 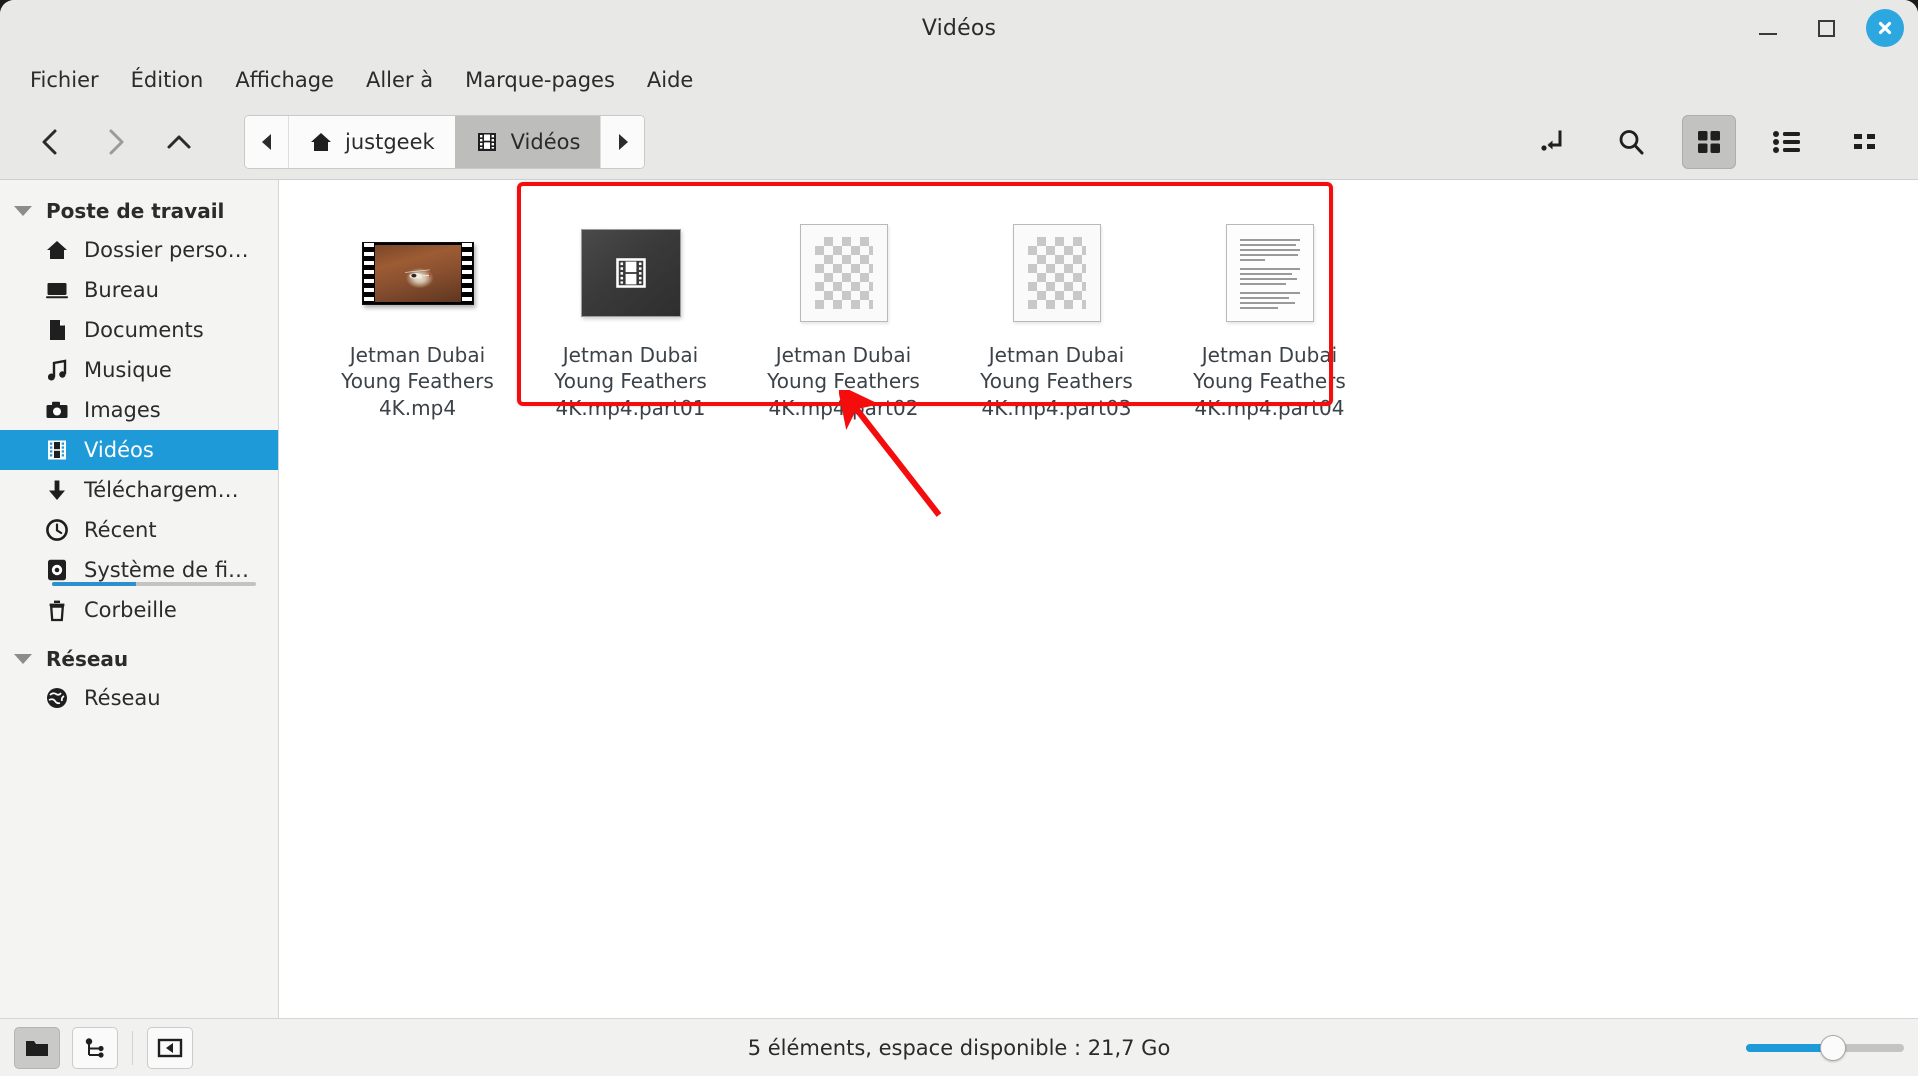 What do you see at coordinates (120, 530) in the screenshot?
I see `sidebar-item-label: Récent` at bounding box center [120, 530].